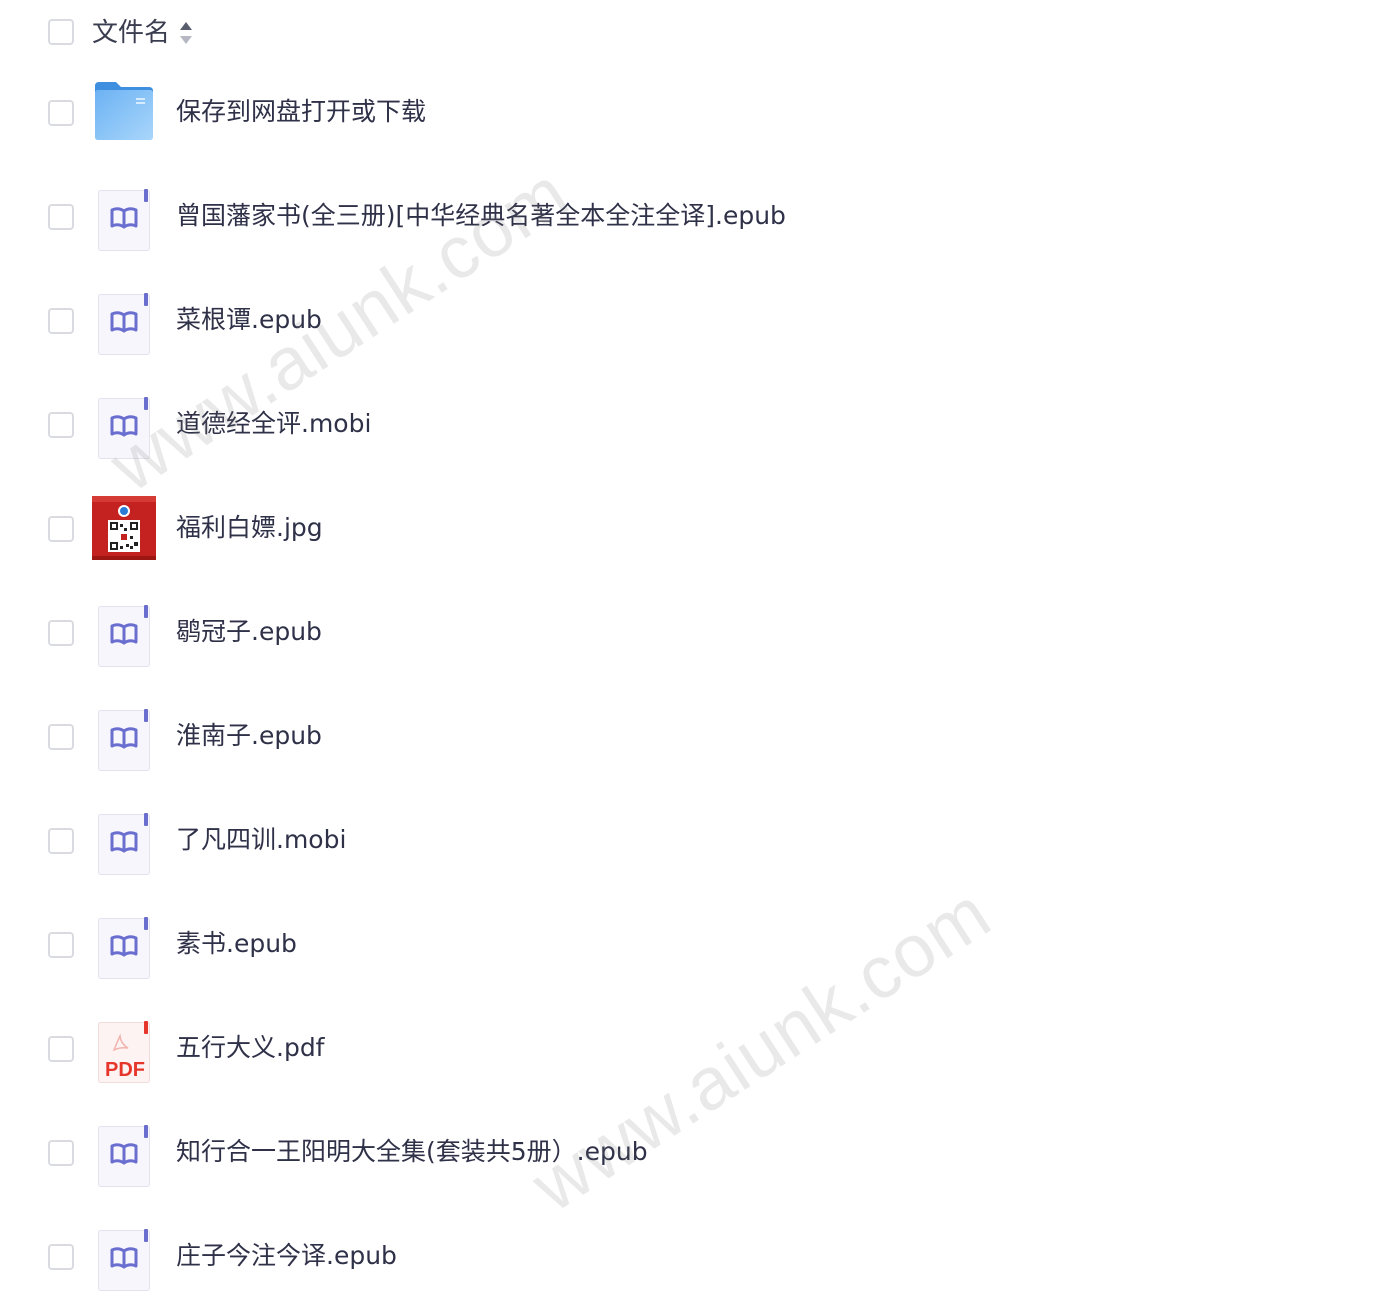 This screenshot has height=1310, width=1384. What do you see at coordinates (481, 216) in the screenshot?
I see `file-name: 曾国藩家书(全三册)[中华经典名著全本全注全译].epub` at bounding box center [481, 216].